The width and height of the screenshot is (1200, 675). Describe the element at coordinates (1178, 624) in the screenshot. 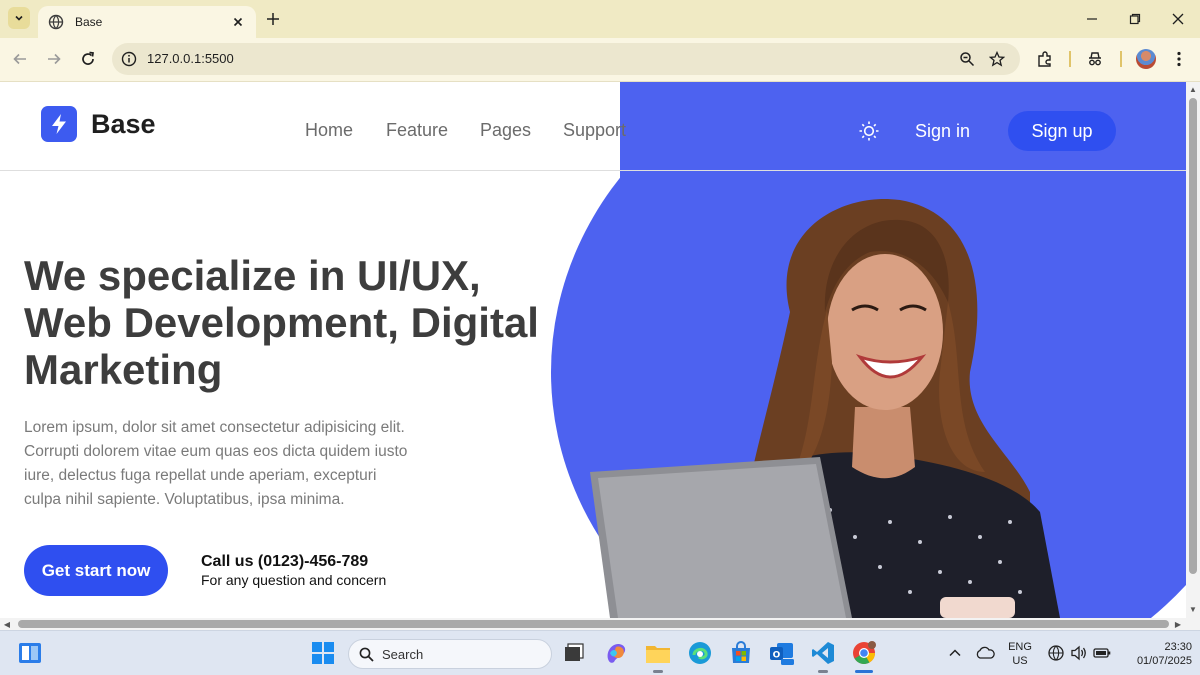

I see `scroll-right-arrow-icon: ▶` at that location.